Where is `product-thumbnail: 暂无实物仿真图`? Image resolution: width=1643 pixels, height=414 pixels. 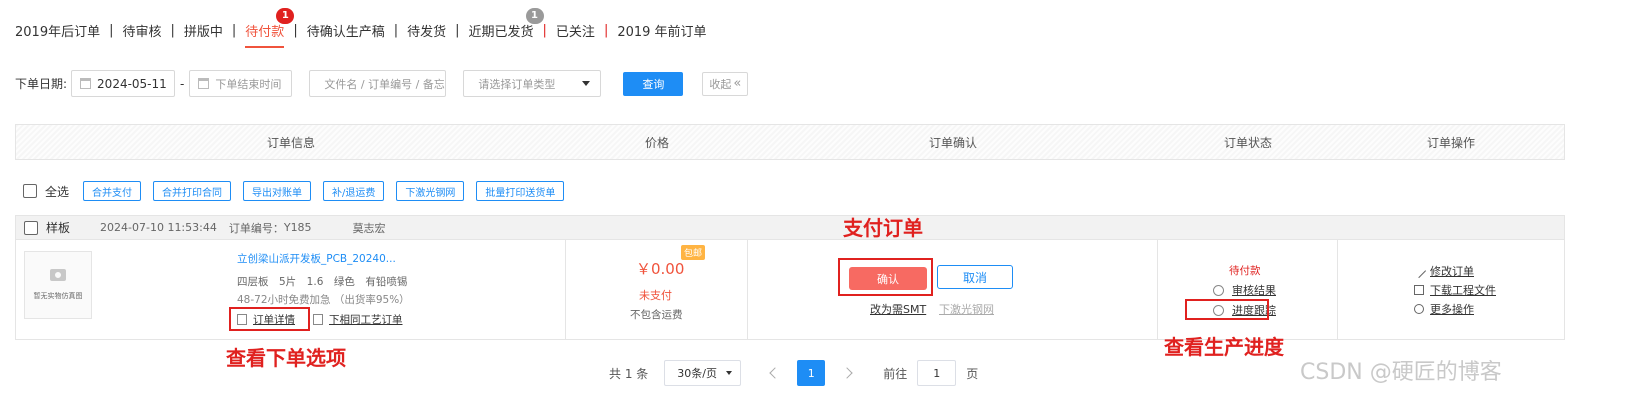 product-thumbnail: 暂无实物仿真图 is located at coordinates (58, 285).